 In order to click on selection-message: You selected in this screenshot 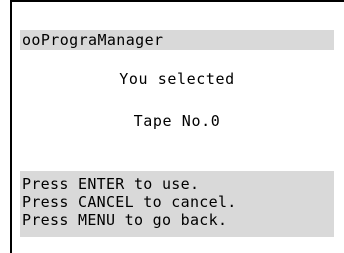, I will do `click(177, 79)`.